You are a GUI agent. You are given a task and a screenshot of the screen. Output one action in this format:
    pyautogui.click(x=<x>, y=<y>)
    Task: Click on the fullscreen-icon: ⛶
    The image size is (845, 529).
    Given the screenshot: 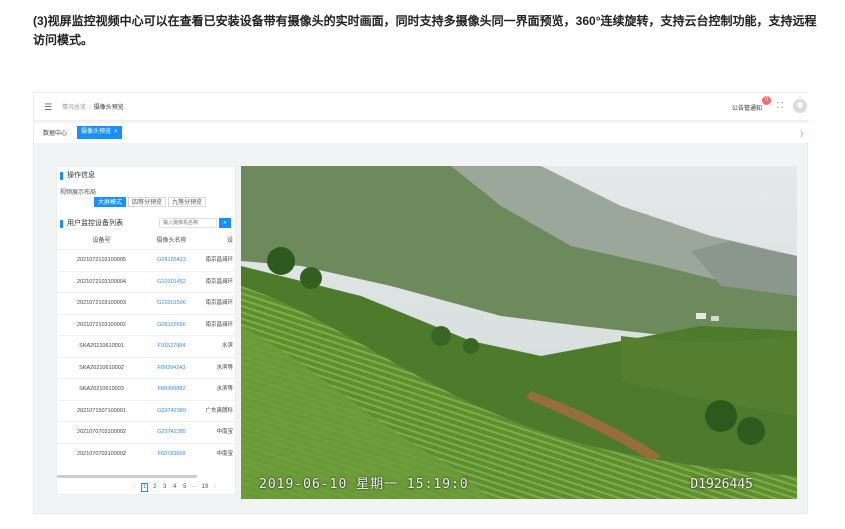 What is the action you would take?
    pyautogui.click(x=780, y=106)
    